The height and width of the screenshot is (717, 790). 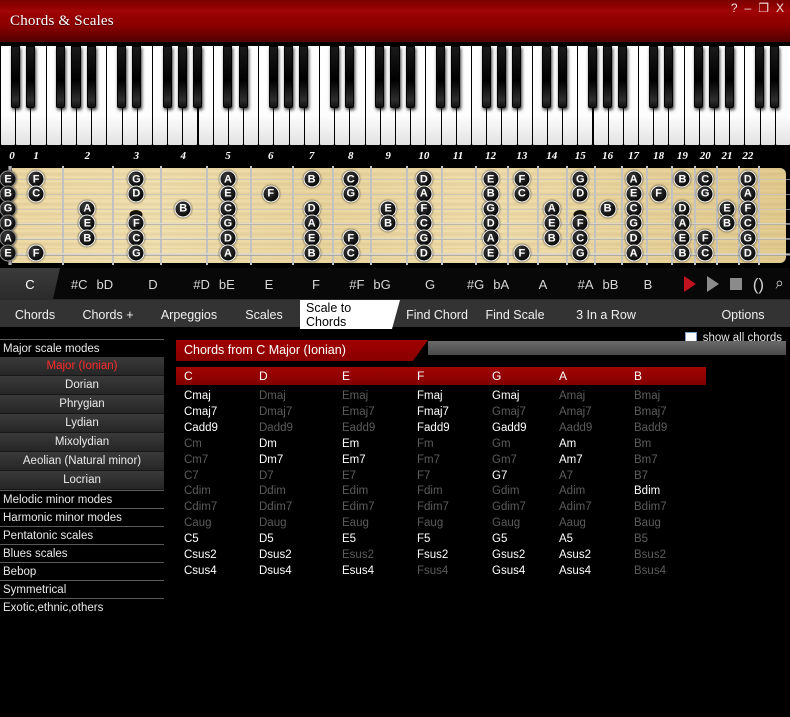 I want to click on tab-find-chord: Find Chord, so click(x=437, y=314).